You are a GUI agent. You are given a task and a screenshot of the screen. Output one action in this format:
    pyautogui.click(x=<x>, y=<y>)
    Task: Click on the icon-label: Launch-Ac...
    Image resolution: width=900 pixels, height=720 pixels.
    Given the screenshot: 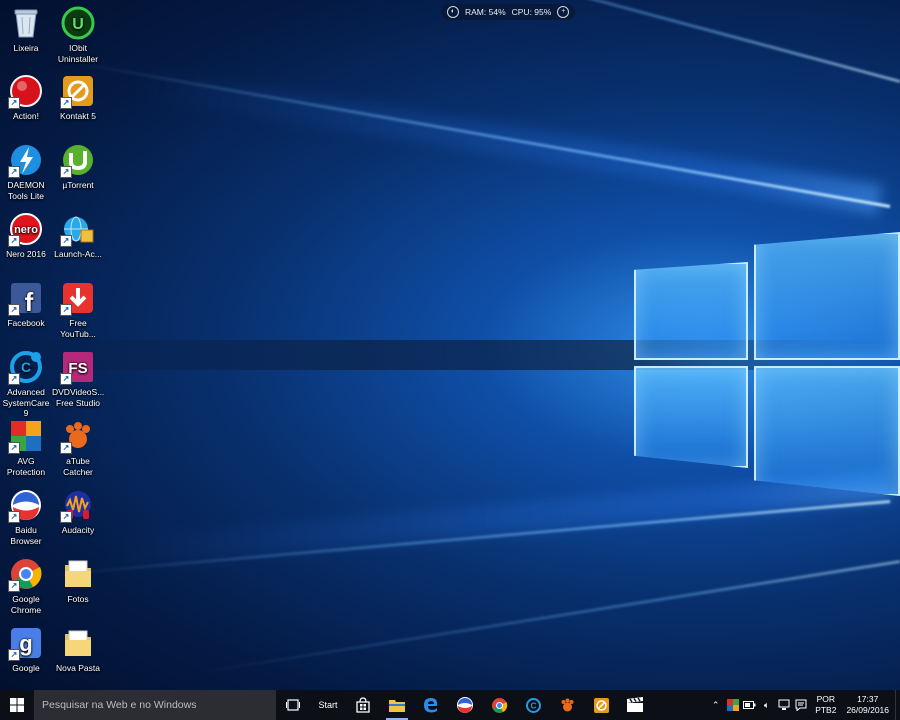 What is the action you would take?
    pyautogui.click(x=78, y=254)
    